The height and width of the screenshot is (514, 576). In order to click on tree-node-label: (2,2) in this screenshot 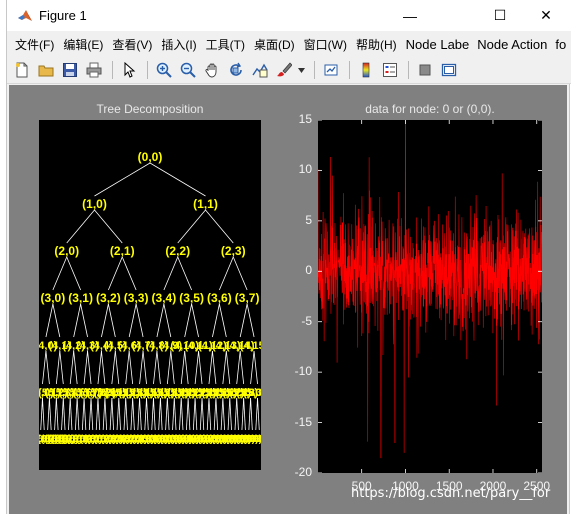, I will do `click(177, 251)`.